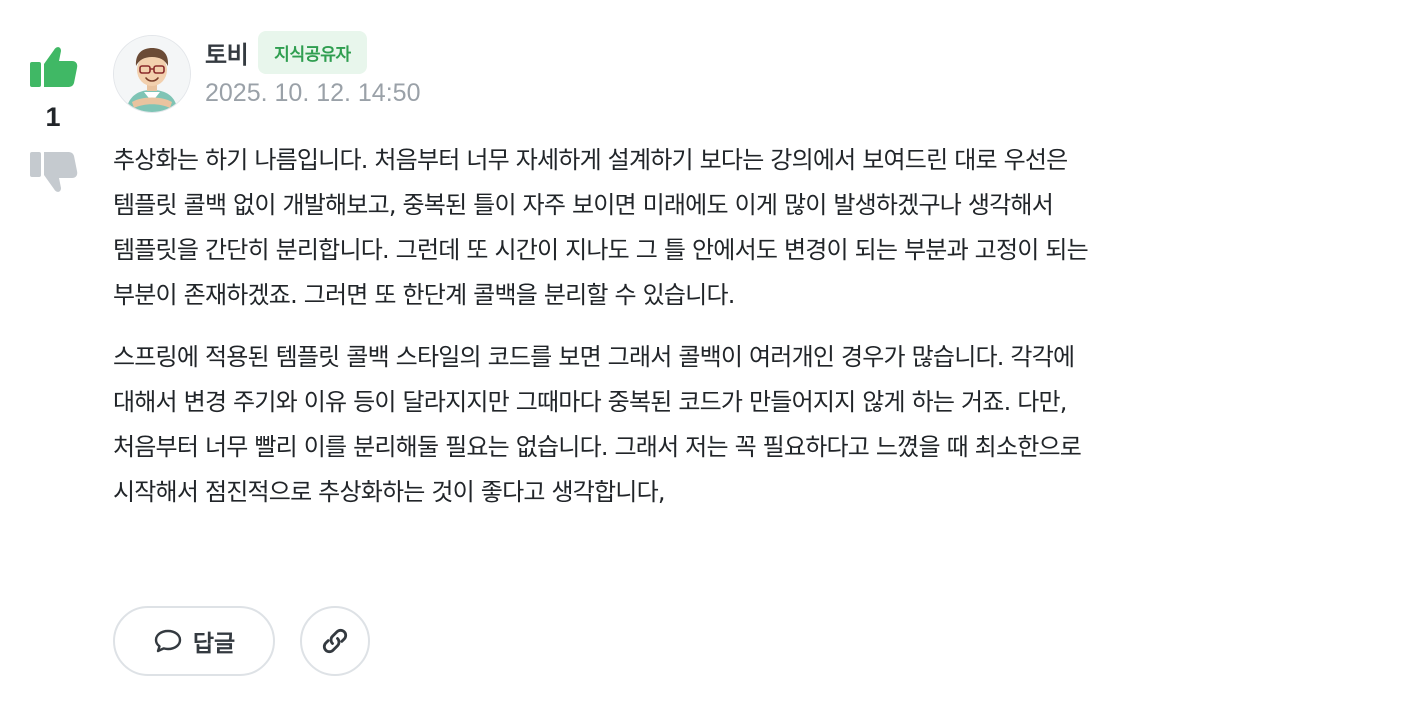 This screenshot has height=708, width=1404. What do you see at coordinates (53, 117) in the screenshot?
I see `vote-count: 1` at bounding box center [53, 117].